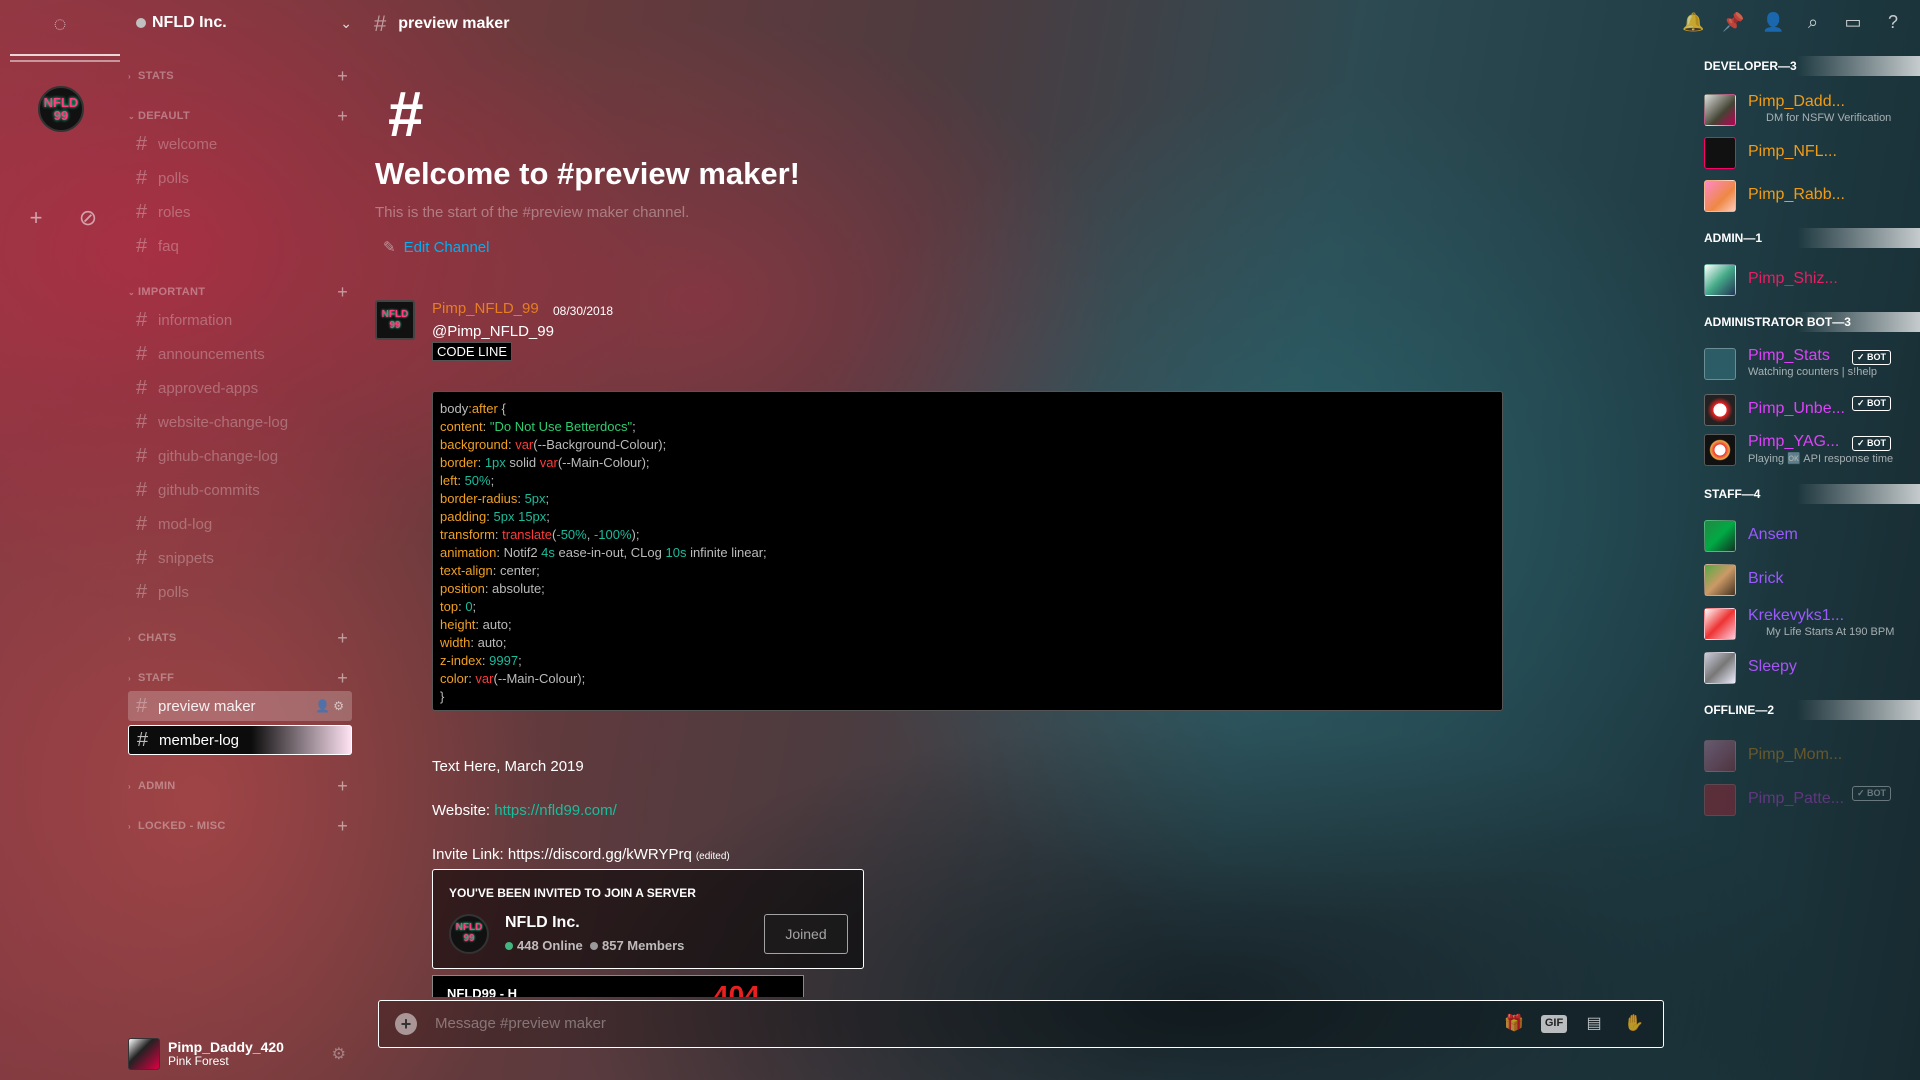  I want to click on member-item: Pimp_Patte... ✓ BOT, so click(1808, 798).